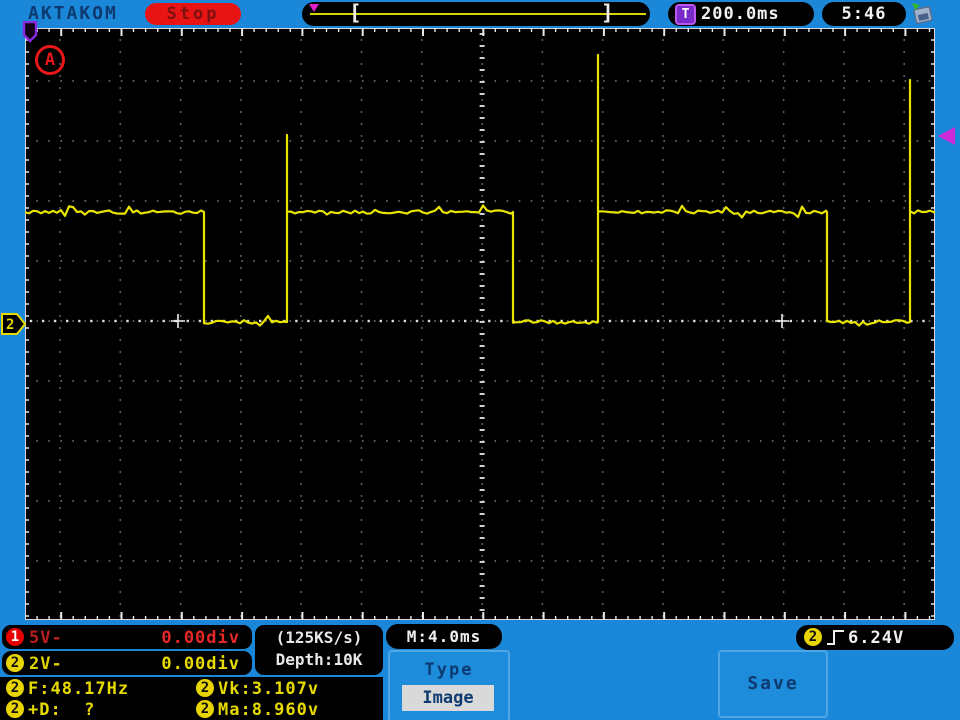 Image resolution: width=960 pixels, height=720 pixels. I want to click on brand-logo: AKTAKOM, so click(73, 13).